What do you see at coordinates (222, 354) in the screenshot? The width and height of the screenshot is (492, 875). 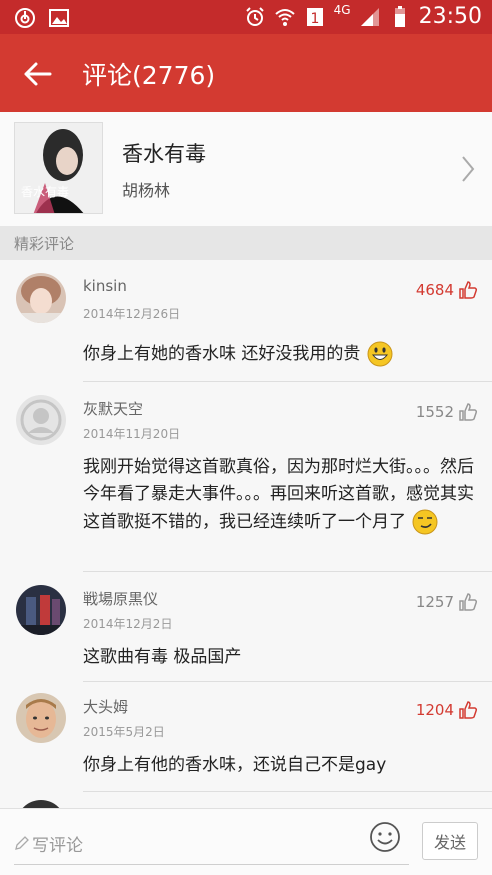 I see `comment-text-body: 你身上有她的香水味 还好没我用的贵` at bounding box center [222, 354].